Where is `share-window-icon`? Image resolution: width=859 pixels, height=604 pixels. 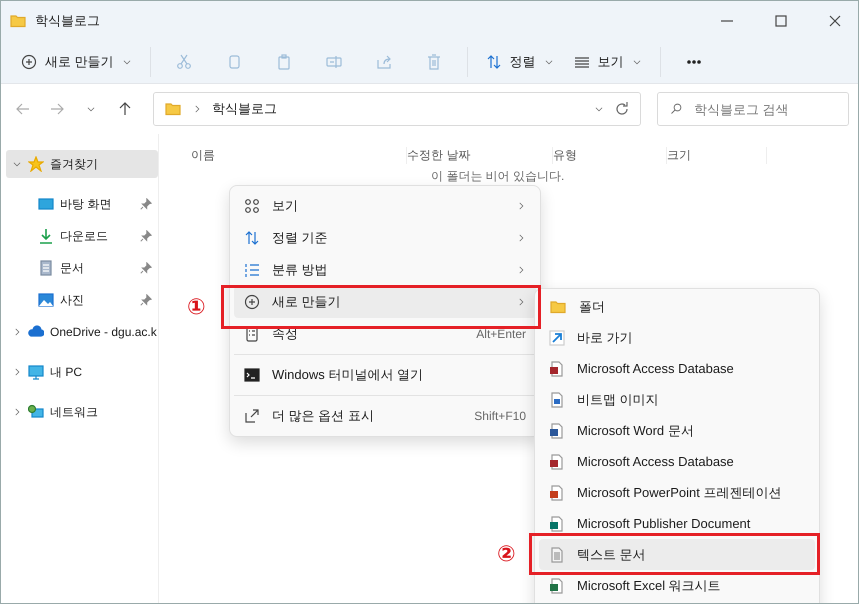
share-window-icon is located at coordinates (252, 416).